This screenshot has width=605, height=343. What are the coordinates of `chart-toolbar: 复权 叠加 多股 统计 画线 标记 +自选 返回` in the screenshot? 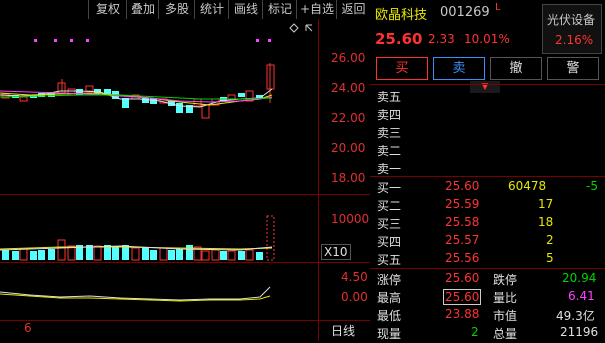 It's located at (185, 9).